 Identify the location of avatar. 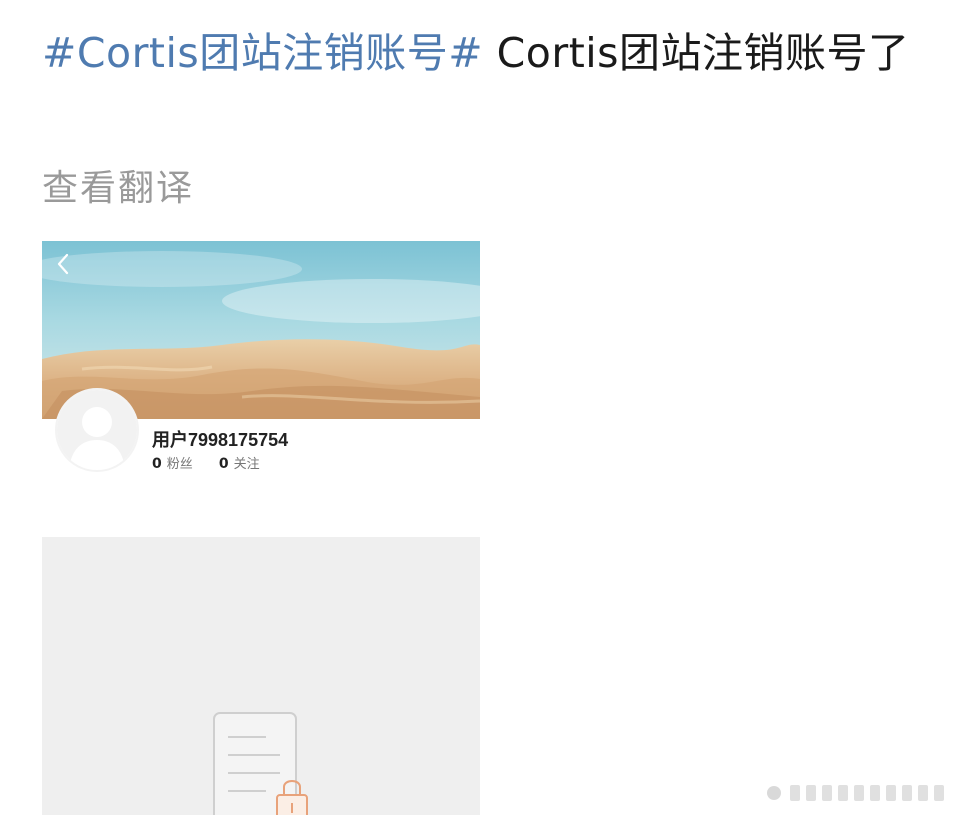
(97, 430).